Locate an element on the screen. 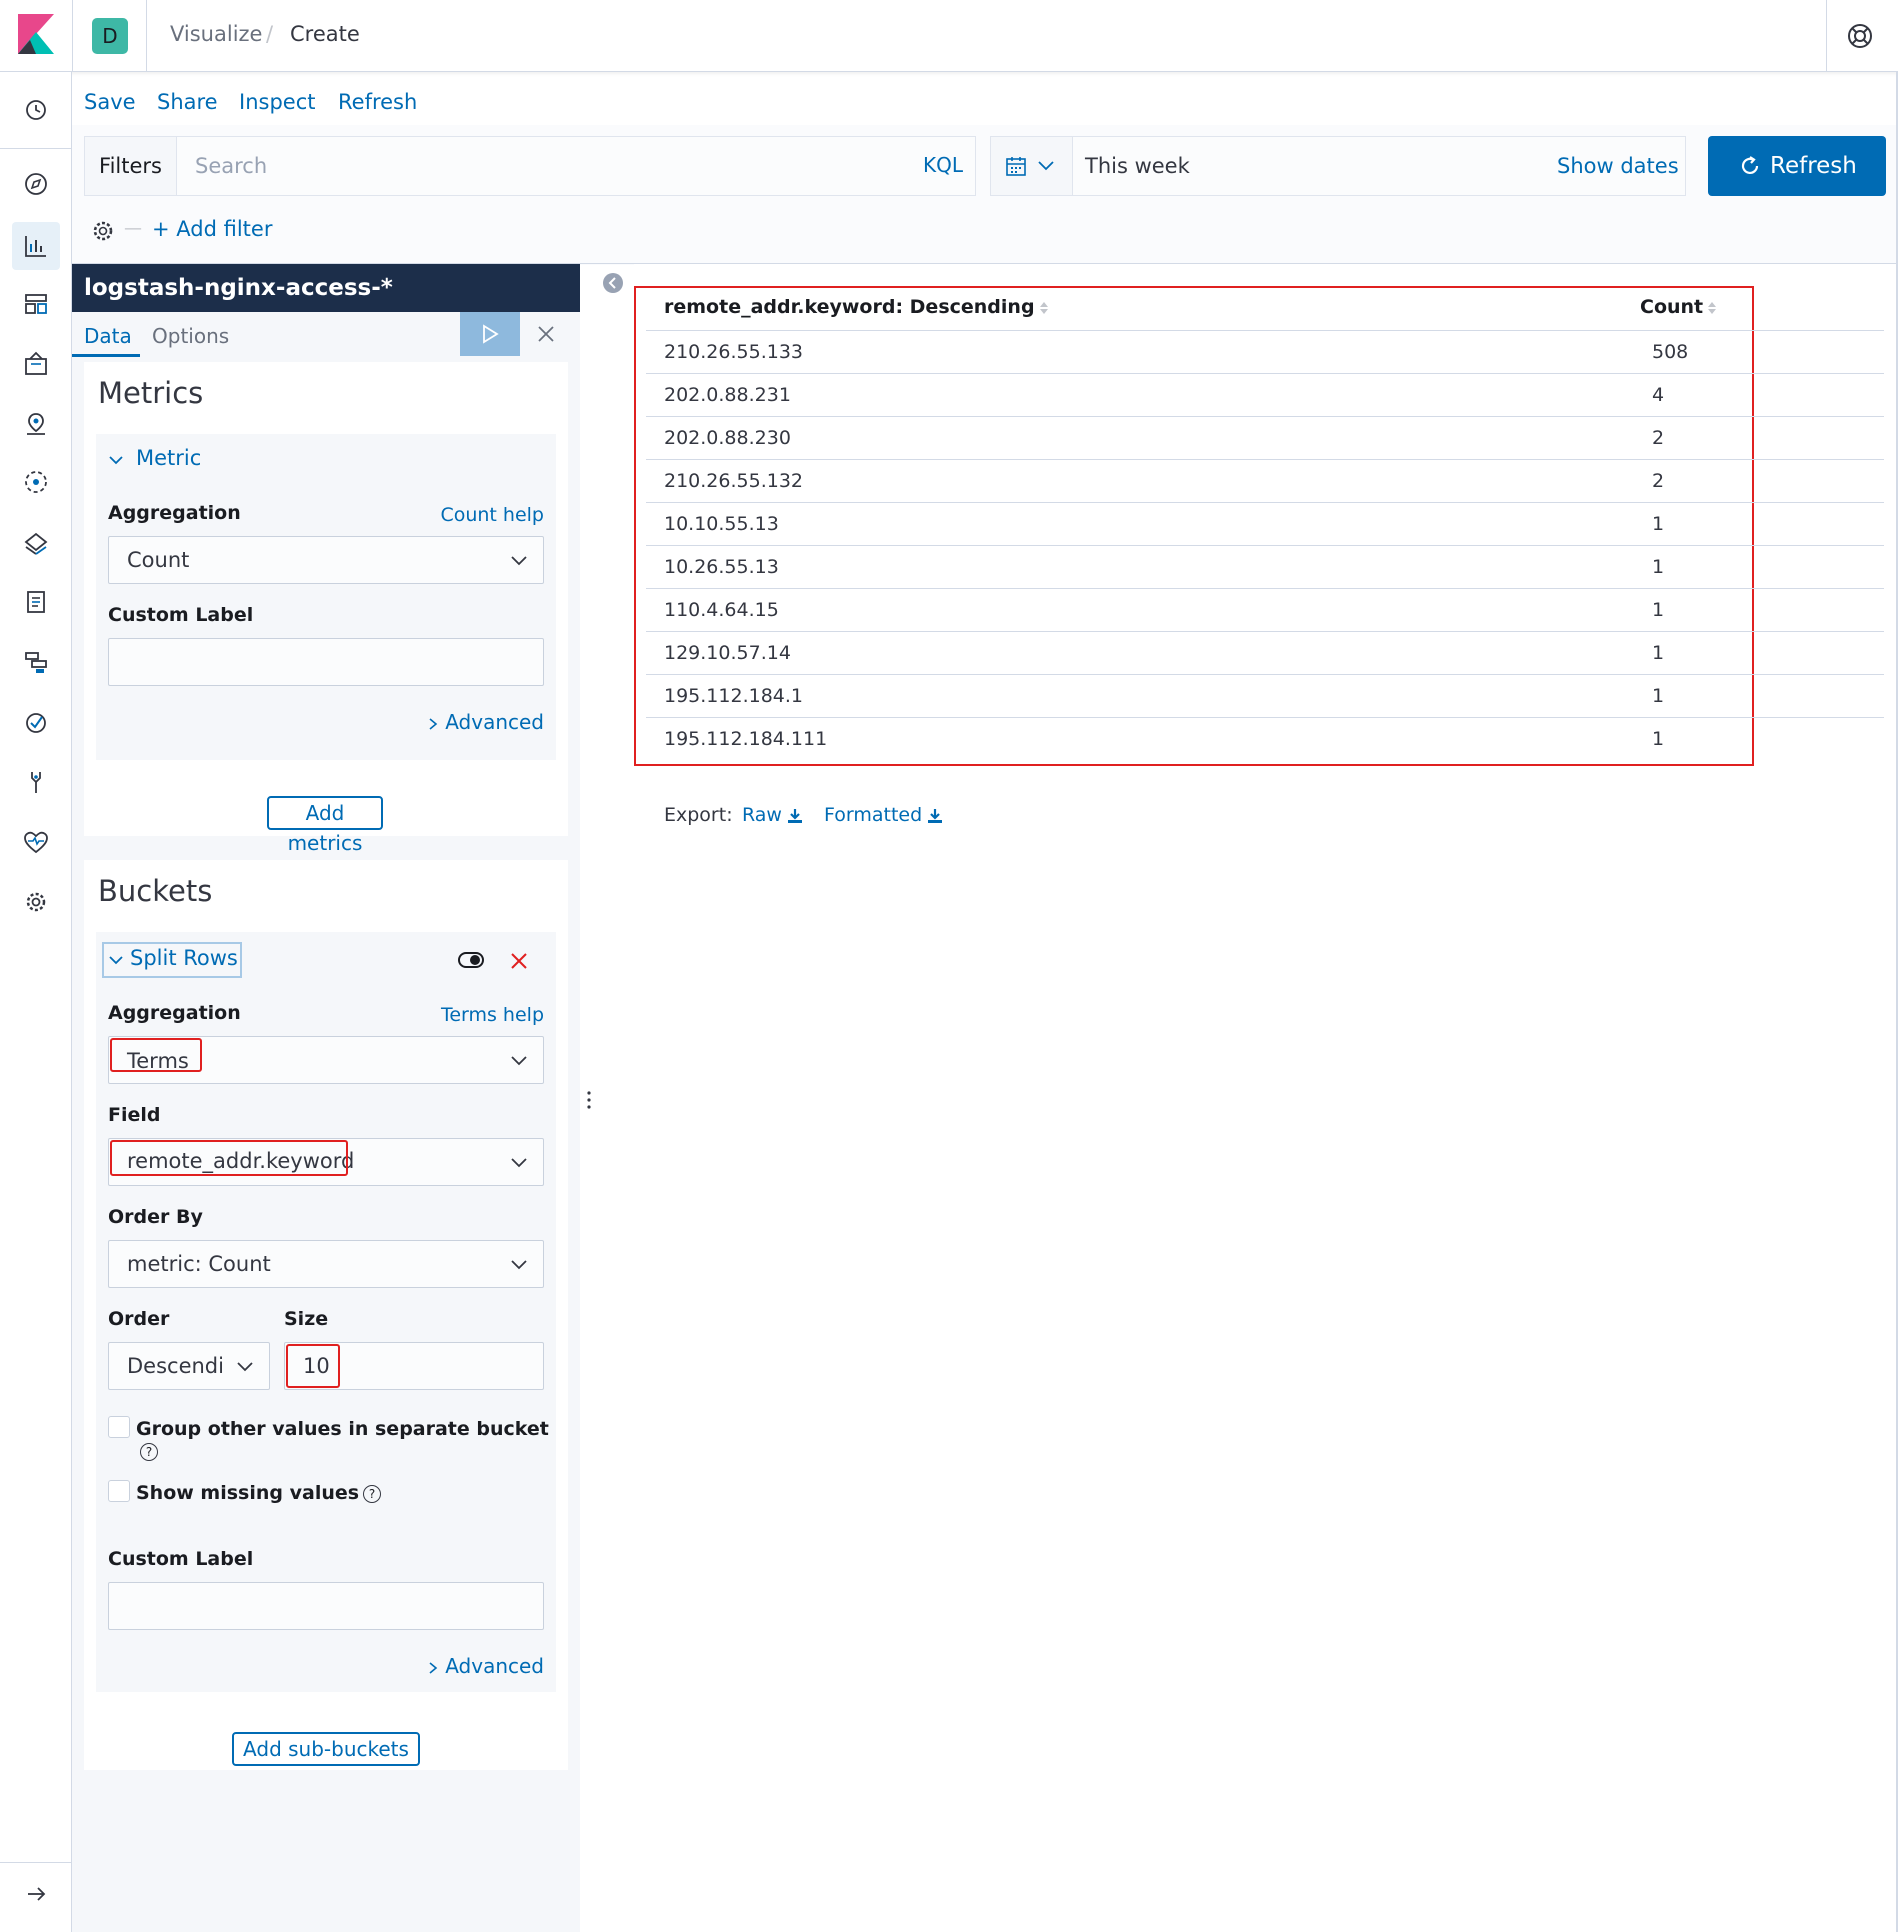 Image resolution: width=1898 pixels, height=1932 pixels. metric-aggregation-value: Count is located at coordinates (158, 560).